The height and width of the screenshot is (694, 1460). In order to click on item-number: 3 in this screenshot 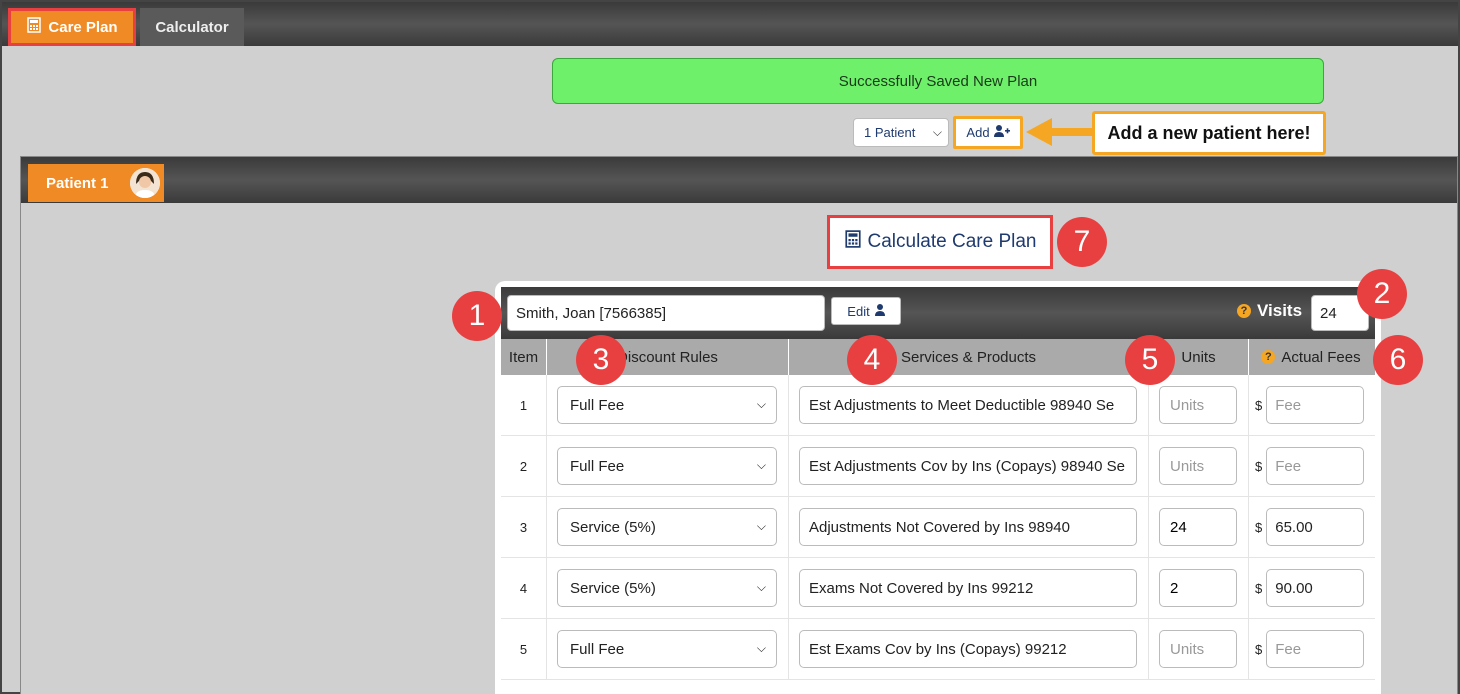, I will do `click(524, 527)`.